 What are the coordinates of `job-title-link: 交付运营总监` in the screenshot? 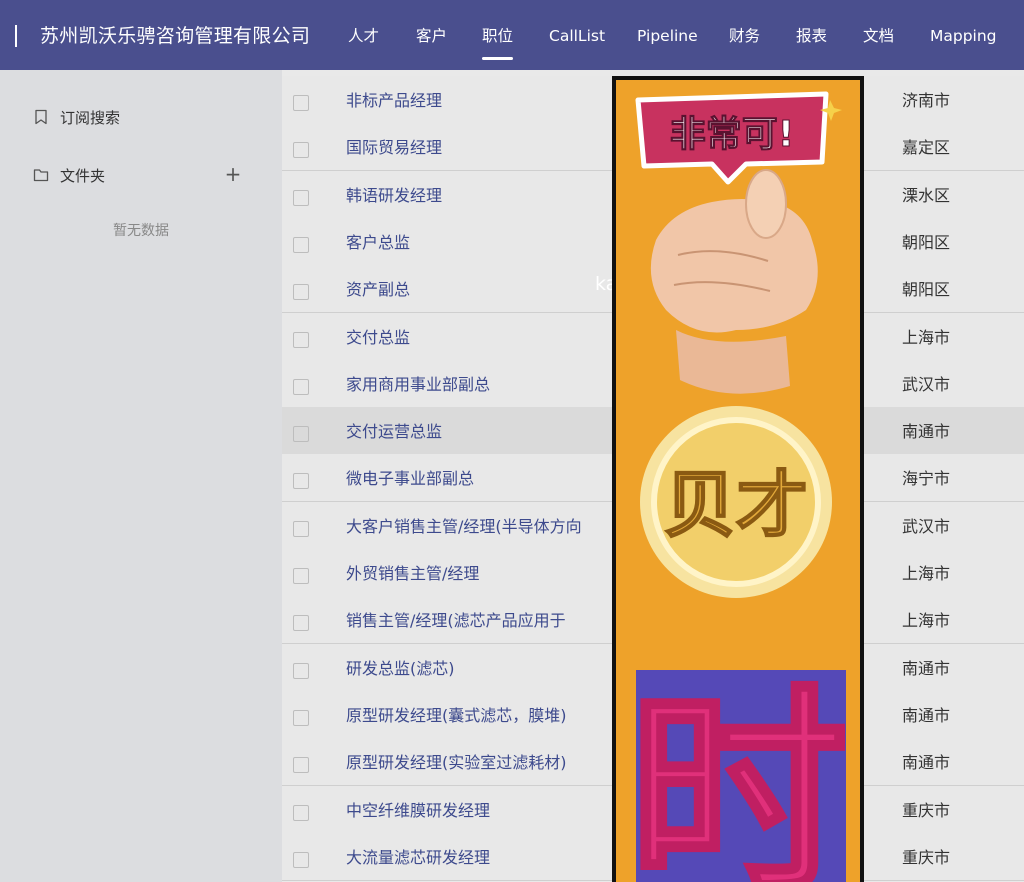 It's located at (394, 432).